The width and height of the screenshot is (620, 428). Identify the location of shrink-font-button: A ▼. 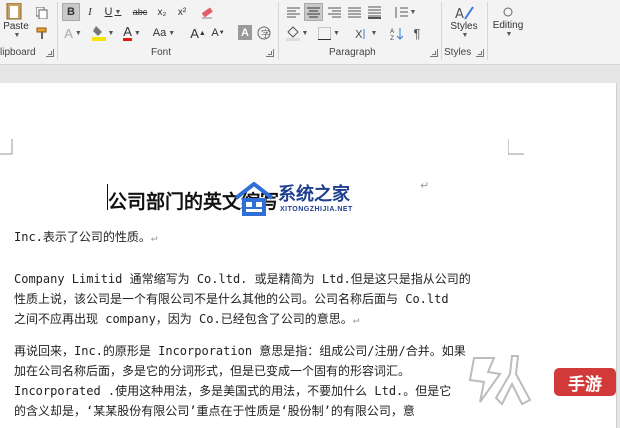
(218, 33).